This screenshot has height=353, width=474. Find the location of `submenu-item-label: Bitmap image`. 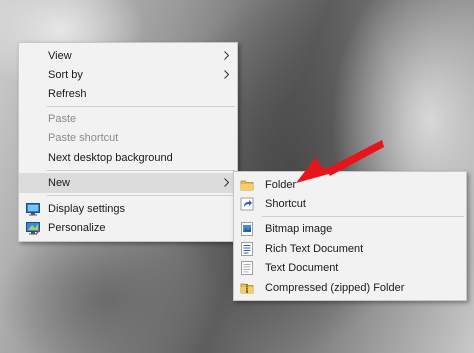

submenu-item-label: Bitmap image is located at coordinates (299, 229).